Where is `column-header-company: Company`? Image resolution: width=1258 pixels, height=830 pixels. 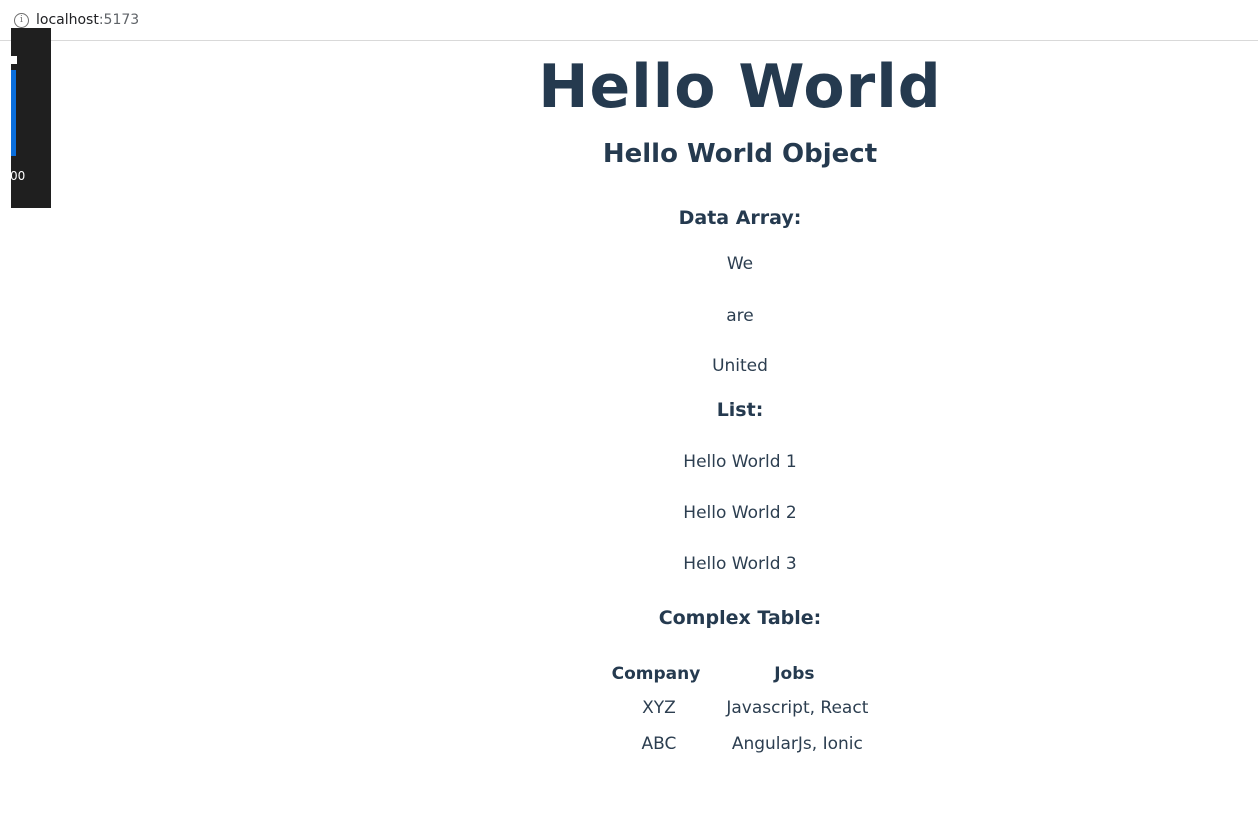 column-header-company: Company is located at coordinates (656, 674).